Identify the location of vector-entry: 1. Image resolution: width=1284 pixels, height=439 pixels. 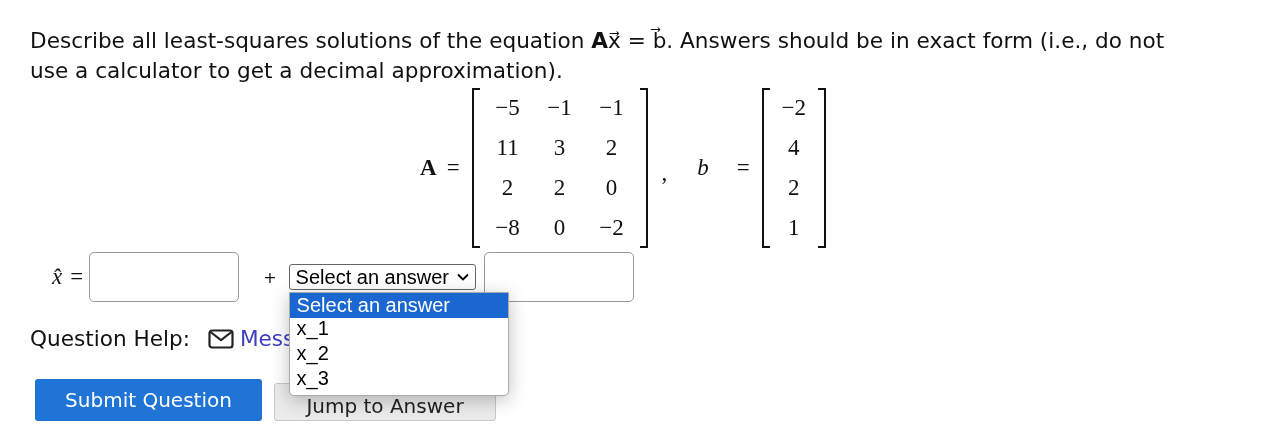
(794, 228).